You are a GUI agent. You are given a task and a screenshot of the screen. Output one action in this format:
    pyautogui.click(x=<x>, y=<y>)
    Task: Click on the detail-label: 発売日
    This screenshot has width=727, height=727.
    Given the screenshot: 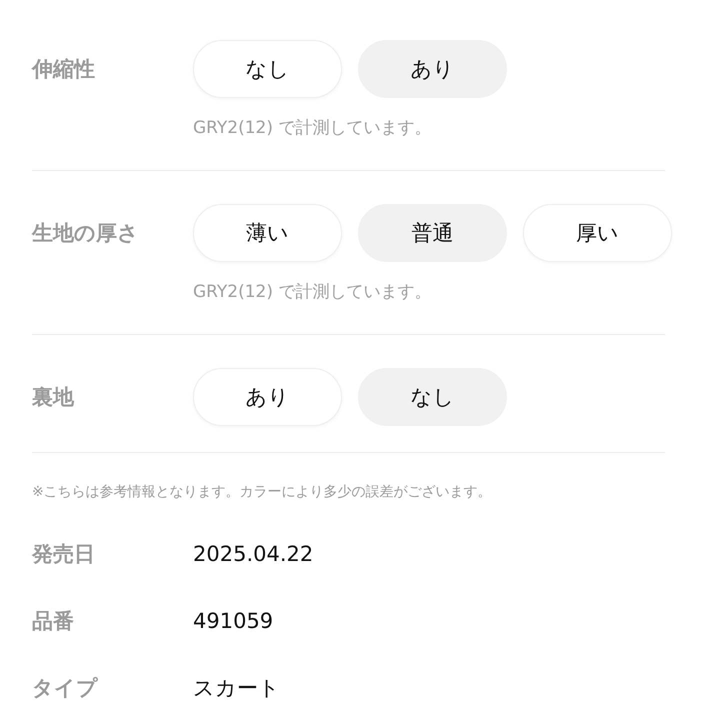 What is the action you would take?
    pyautogui.click(x=64, y=554)
    